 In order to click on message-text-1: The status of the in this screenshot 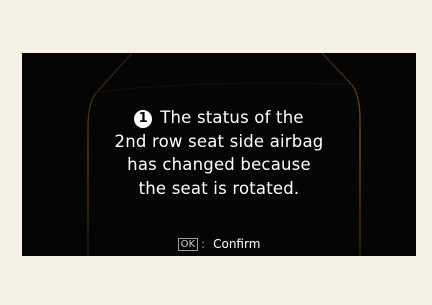, I will do `click(232, 117)`.